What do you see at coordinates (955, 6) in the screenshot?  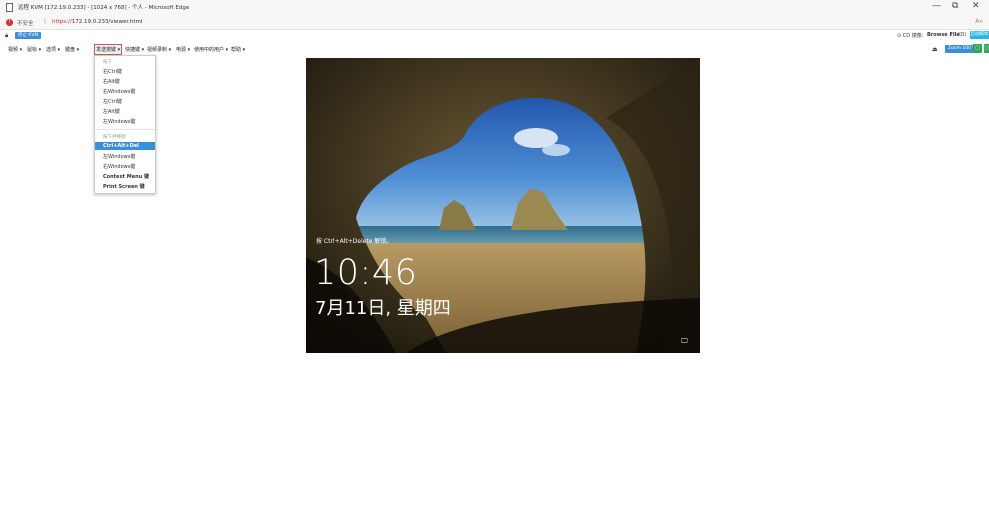 I see `restore-icon: ⧉` at bounding box center [955, 6].